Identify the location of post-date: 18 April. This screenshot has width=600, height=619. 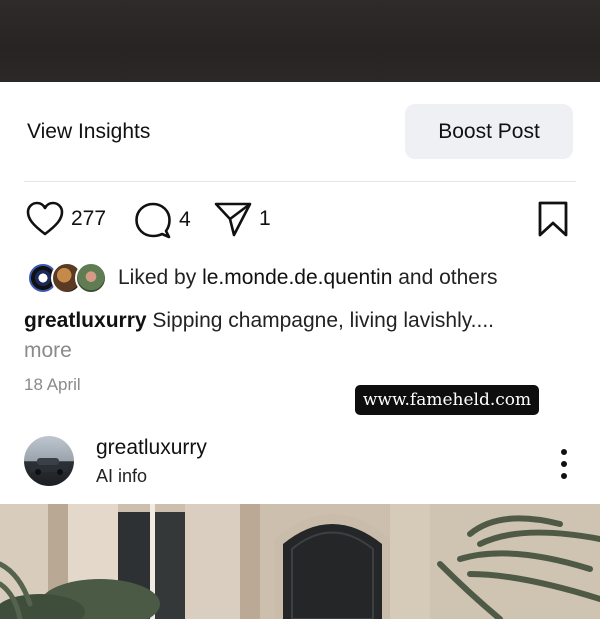
(52, 384).